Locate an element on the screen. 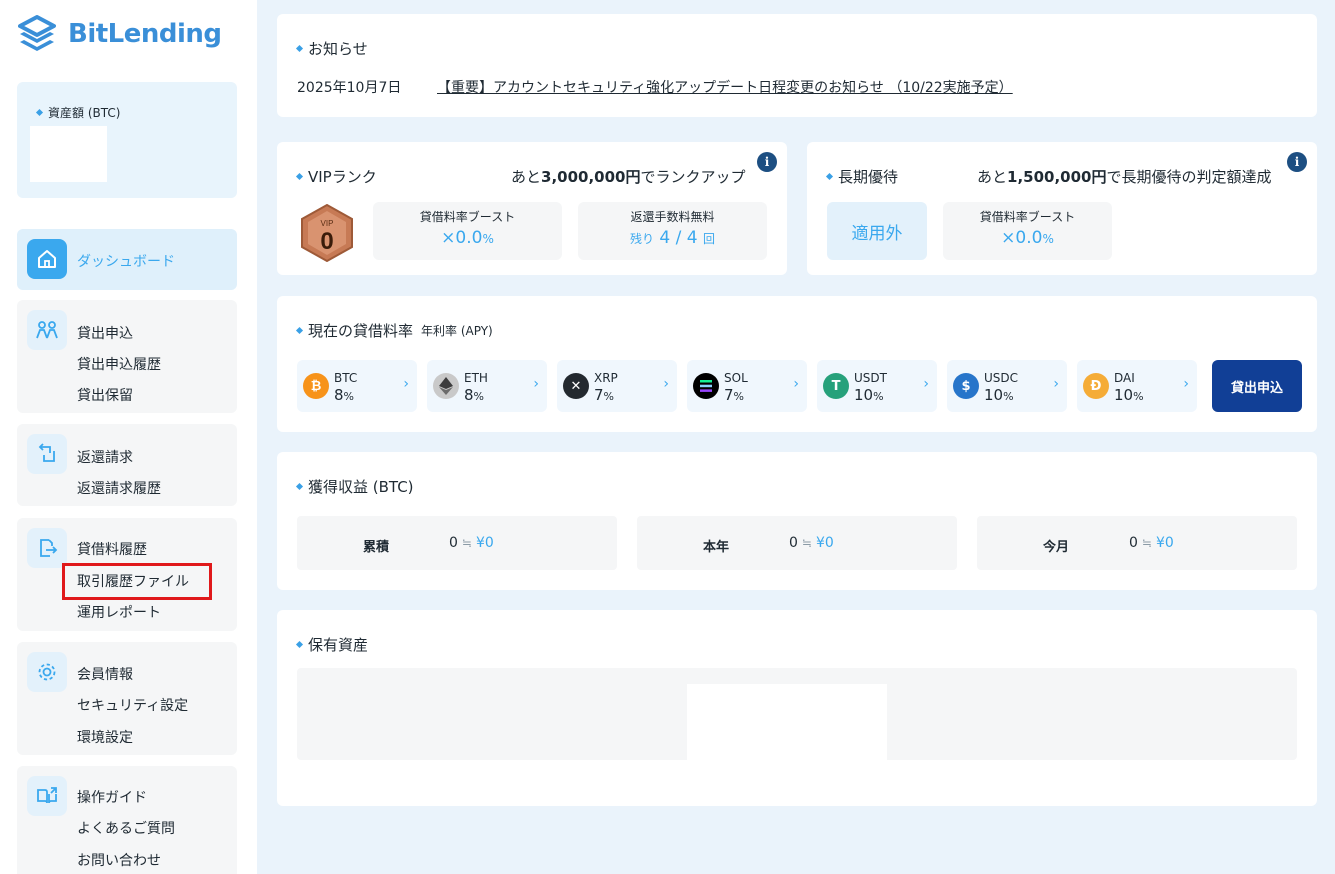  vip-boost-label: 貸借料率ブースト is located at coordinates (467, 217).